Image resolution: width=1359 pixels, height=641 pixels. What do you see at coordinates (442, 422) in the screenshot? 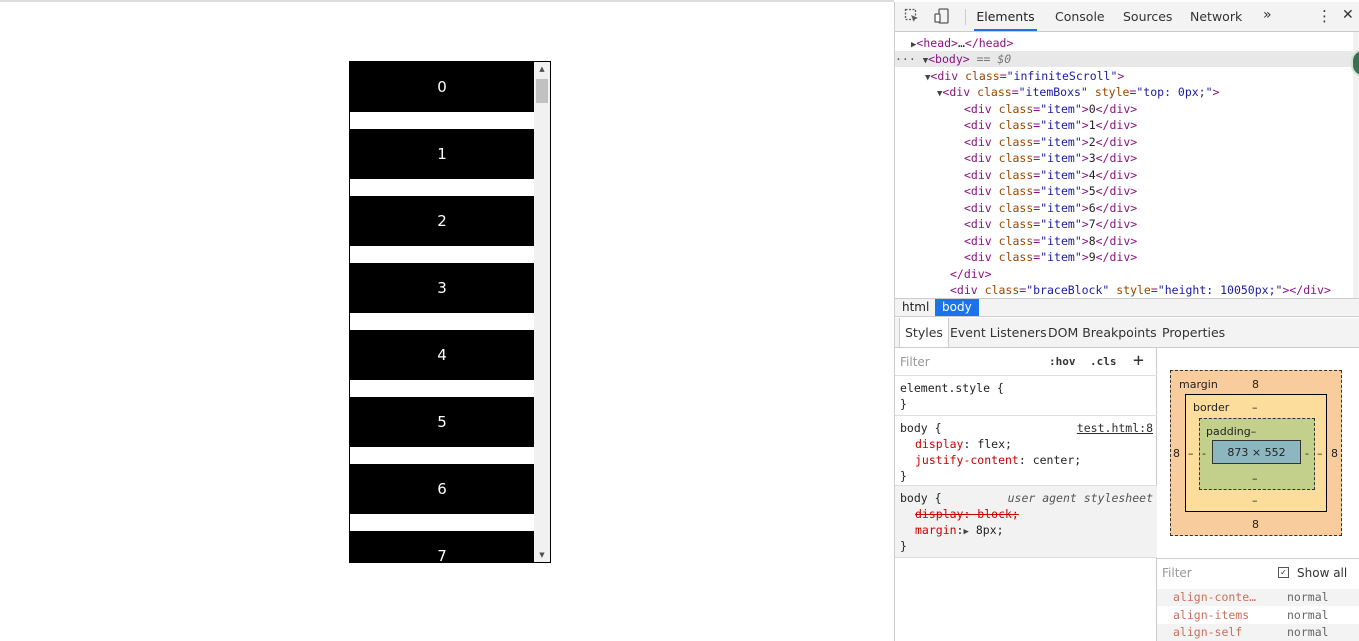
I see `item-5: 5` at bounding box center [442, 422].